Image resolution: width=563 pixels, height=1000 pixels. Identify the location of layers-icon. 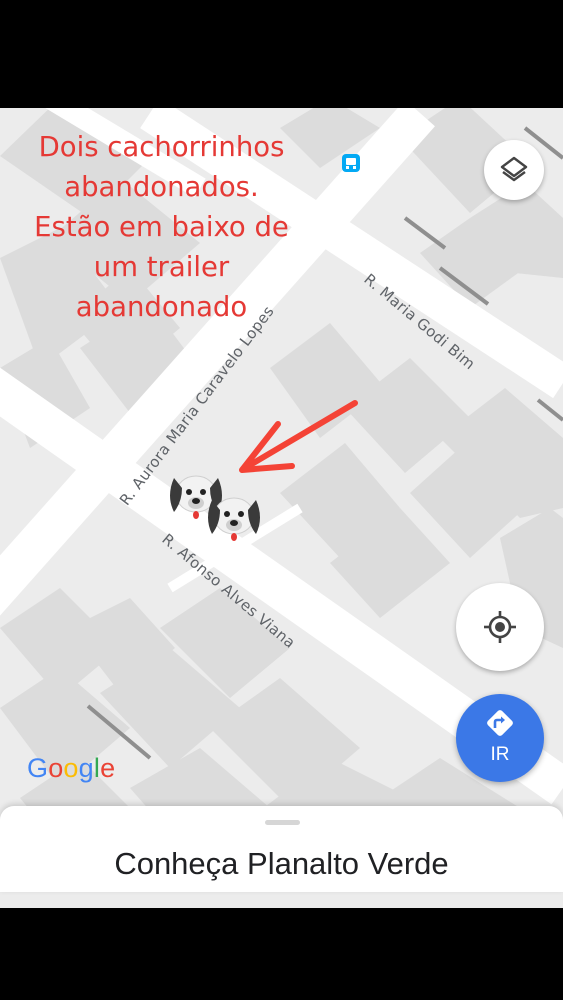
(514, 169).